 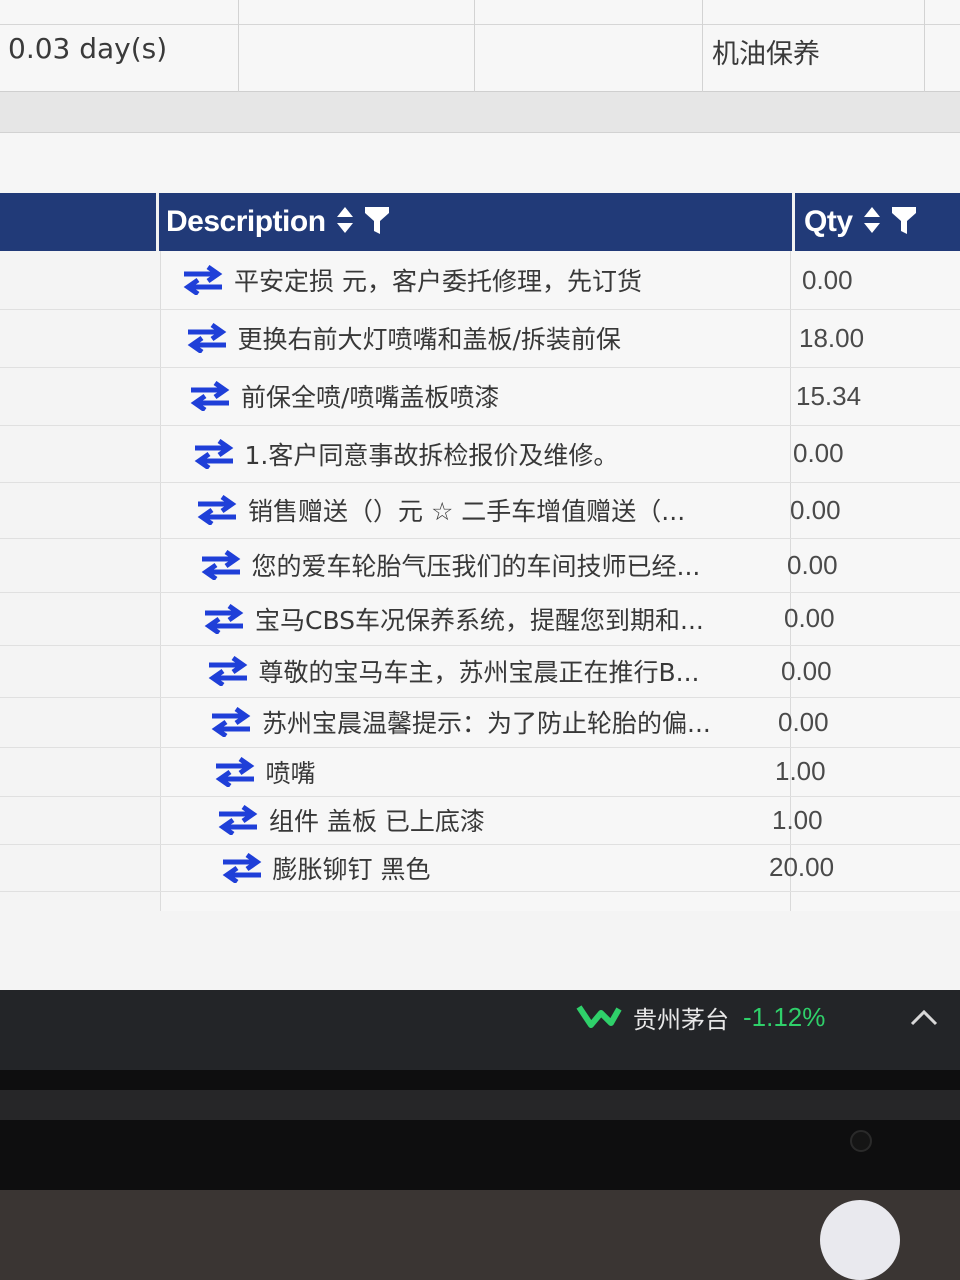 I want to click on description-cell: 前保全喷/喷嘴盖板喷漆, so click(x=343, y=396).